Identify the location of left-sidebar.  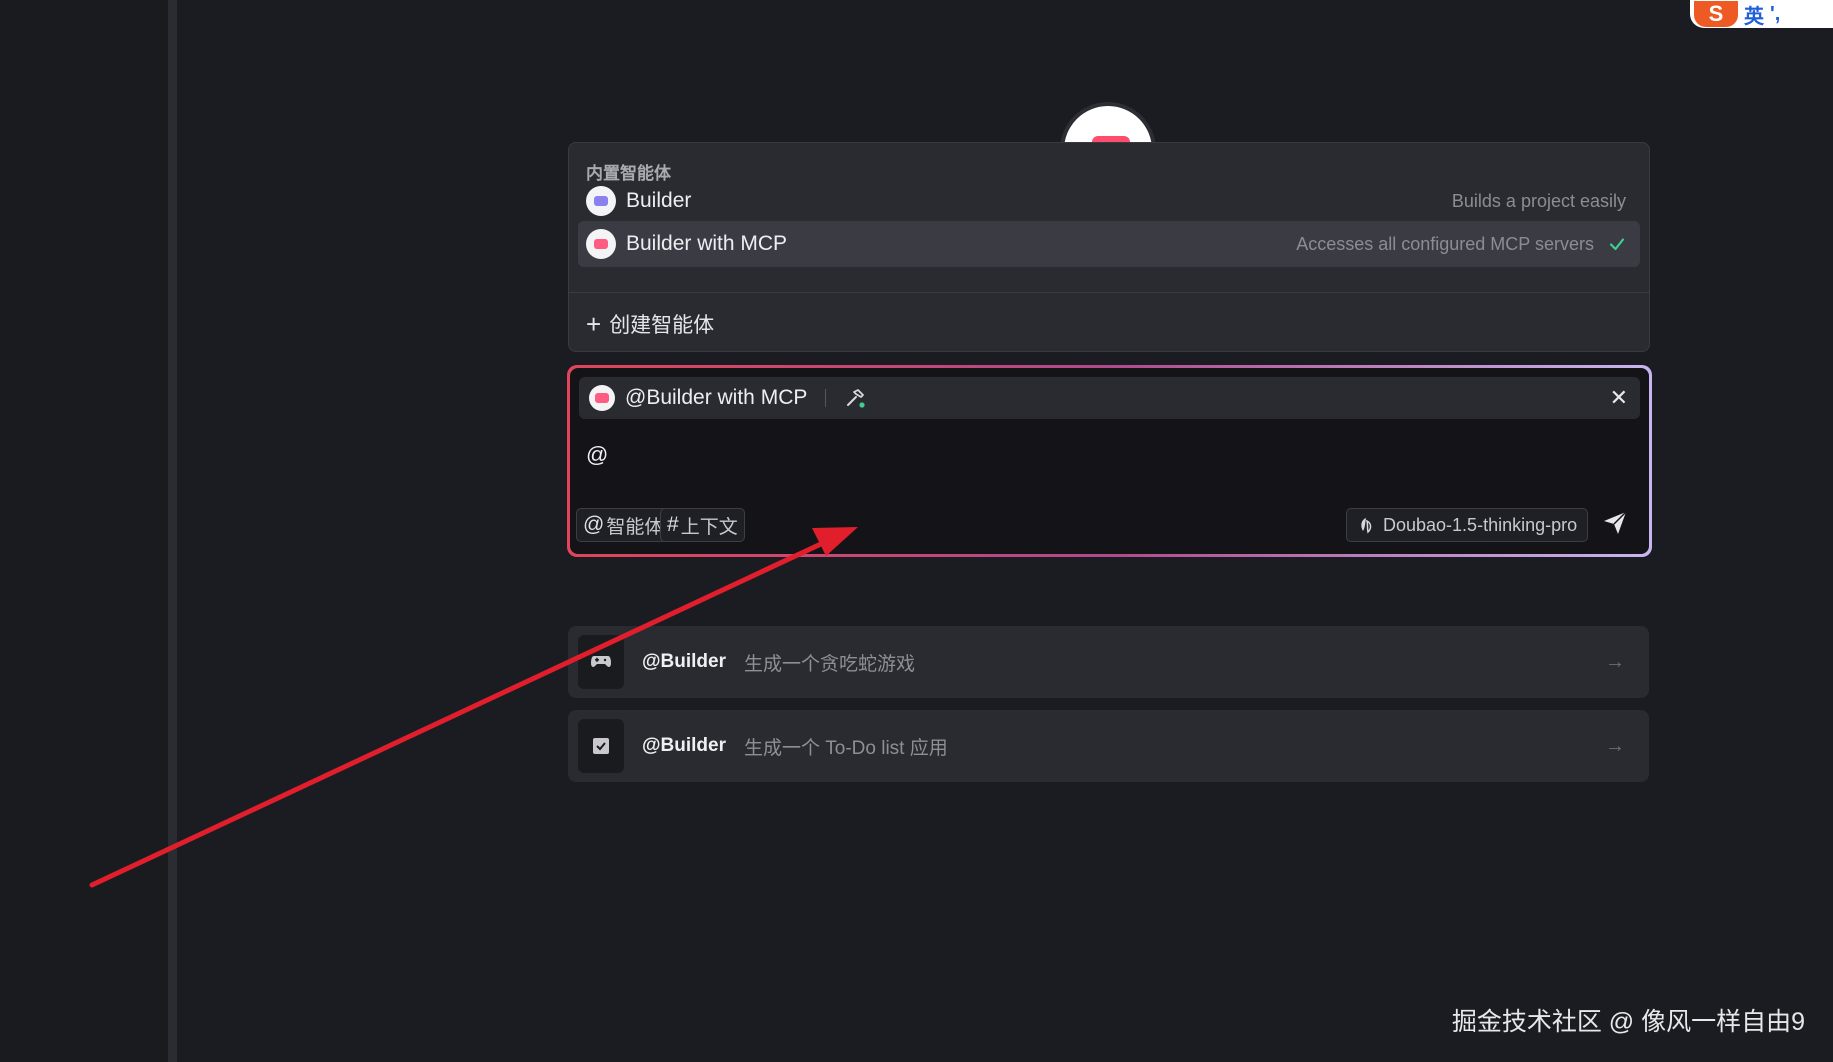
(84, 531).